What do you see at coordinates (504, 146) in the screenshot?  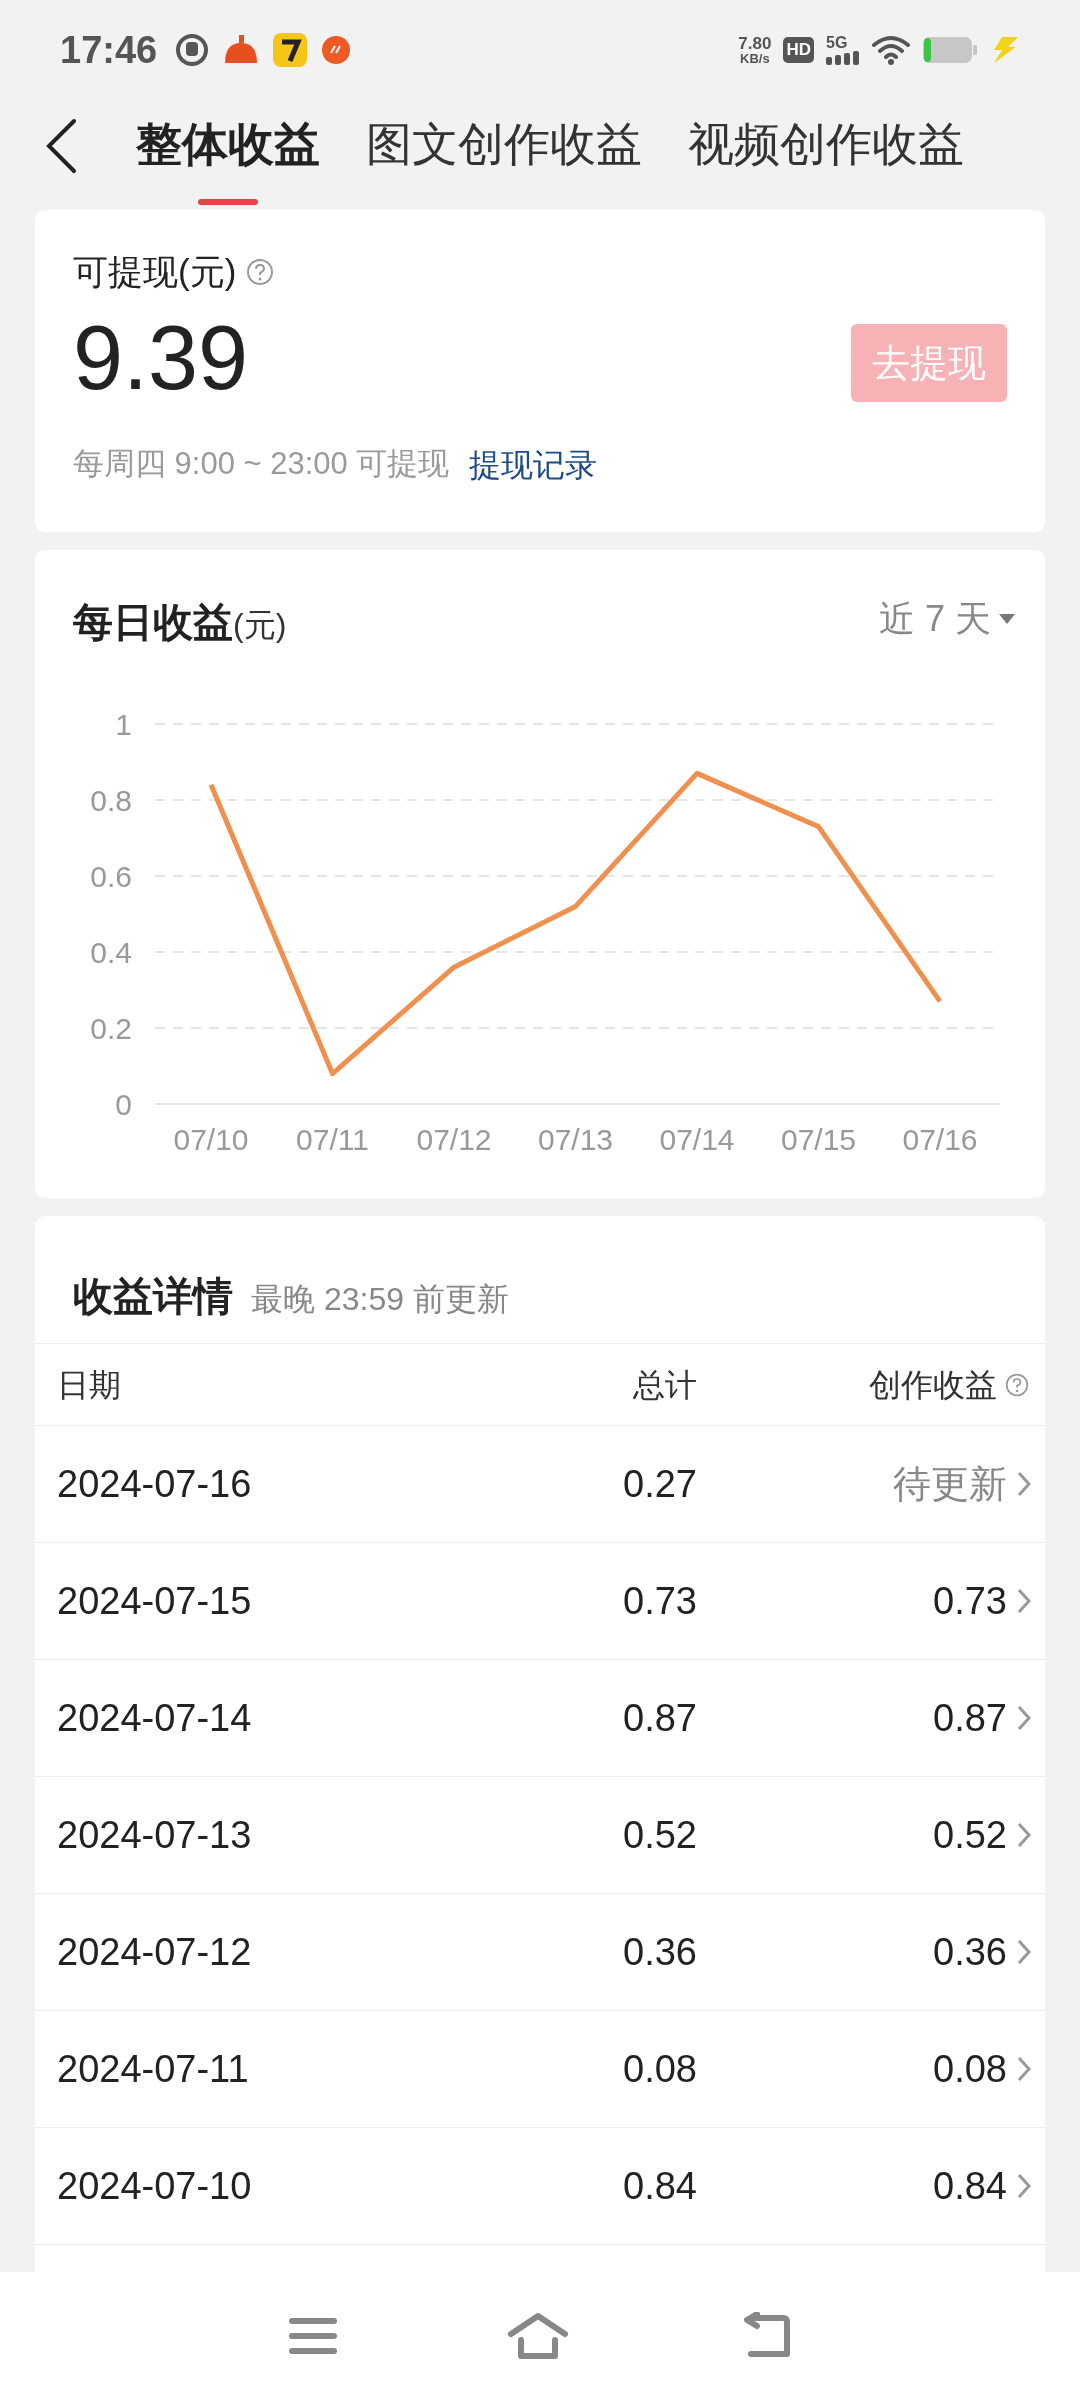 I see `tab: 图文创作收益` at bounding box center [504, 146].